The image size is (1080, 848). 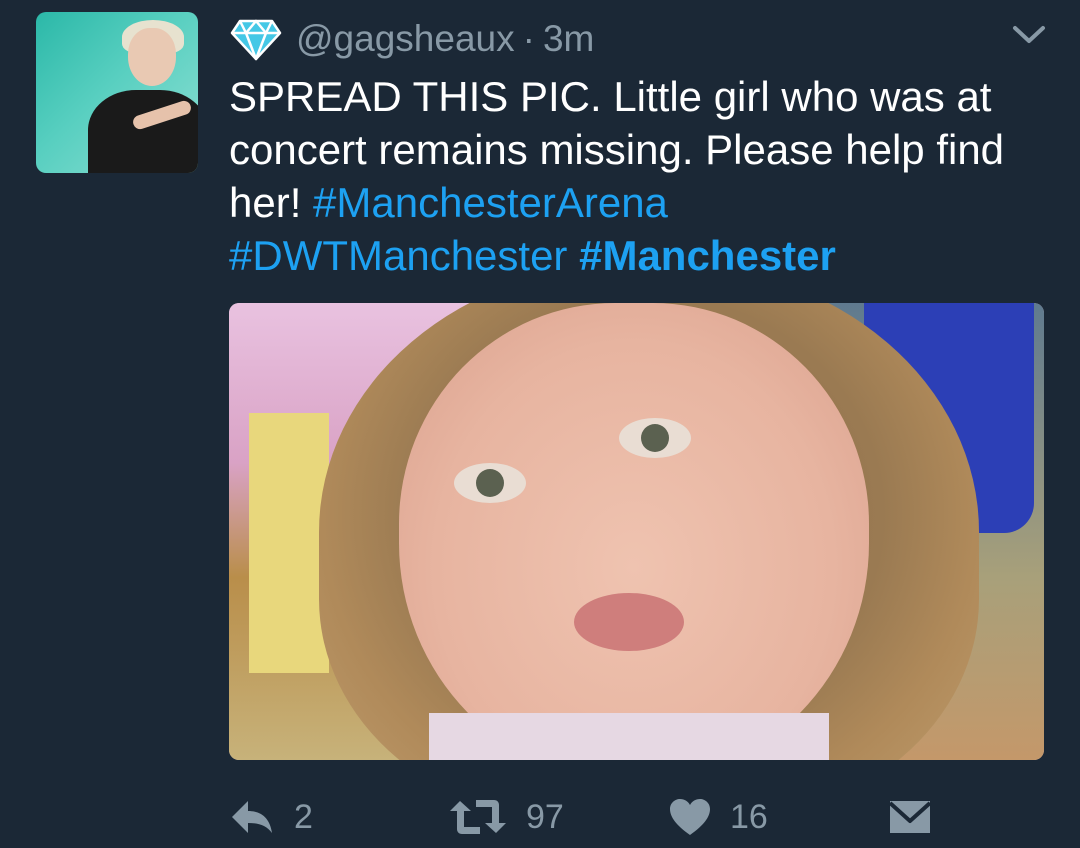 What do you see at coordinates (629, 622) in the screenshot?
I see `photo-lips` at bounding box center [629, 622].